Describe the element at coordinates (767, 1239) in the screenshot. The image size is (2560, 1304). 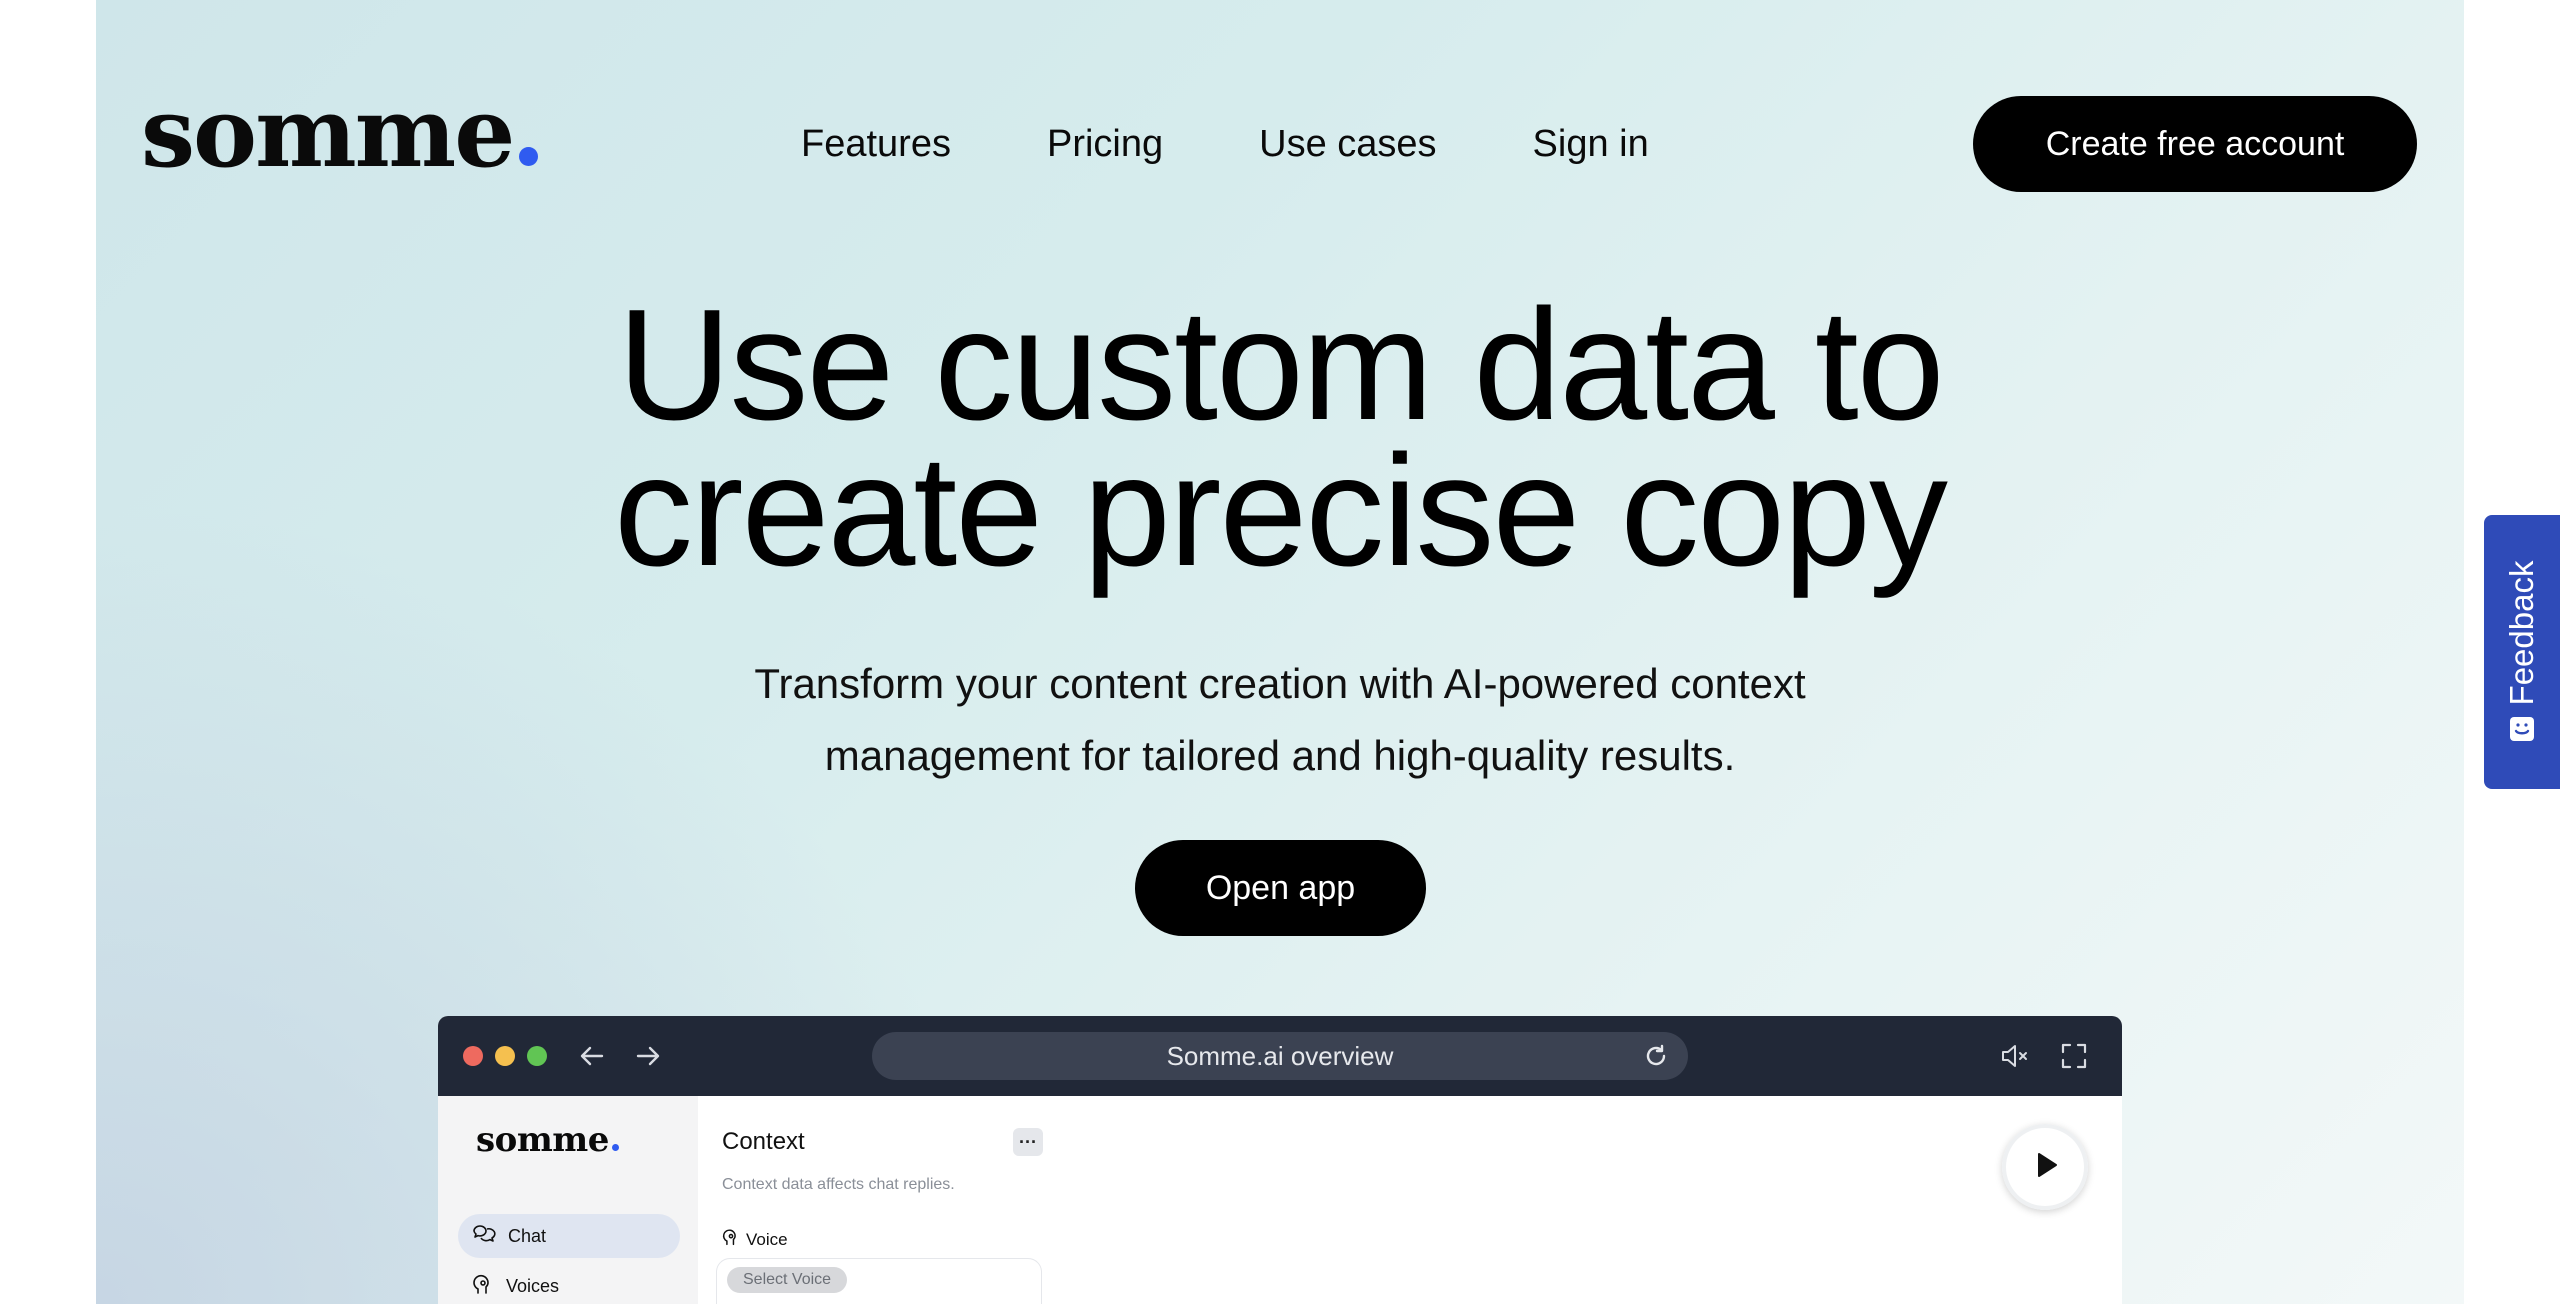
I see `voice-label-text: Voice` at that location.